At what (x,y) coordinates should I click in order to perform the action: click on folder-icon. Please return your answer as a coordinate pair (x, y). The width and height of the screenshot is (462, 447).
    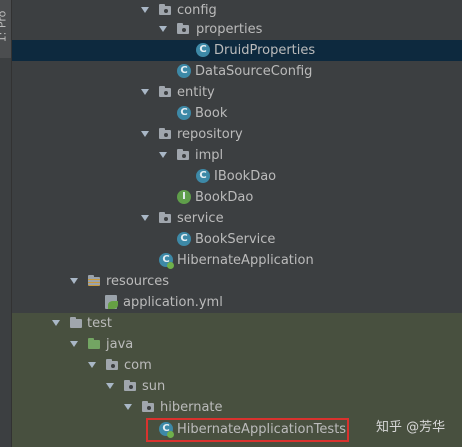
    Looking at the image, I should click on (77, 323).